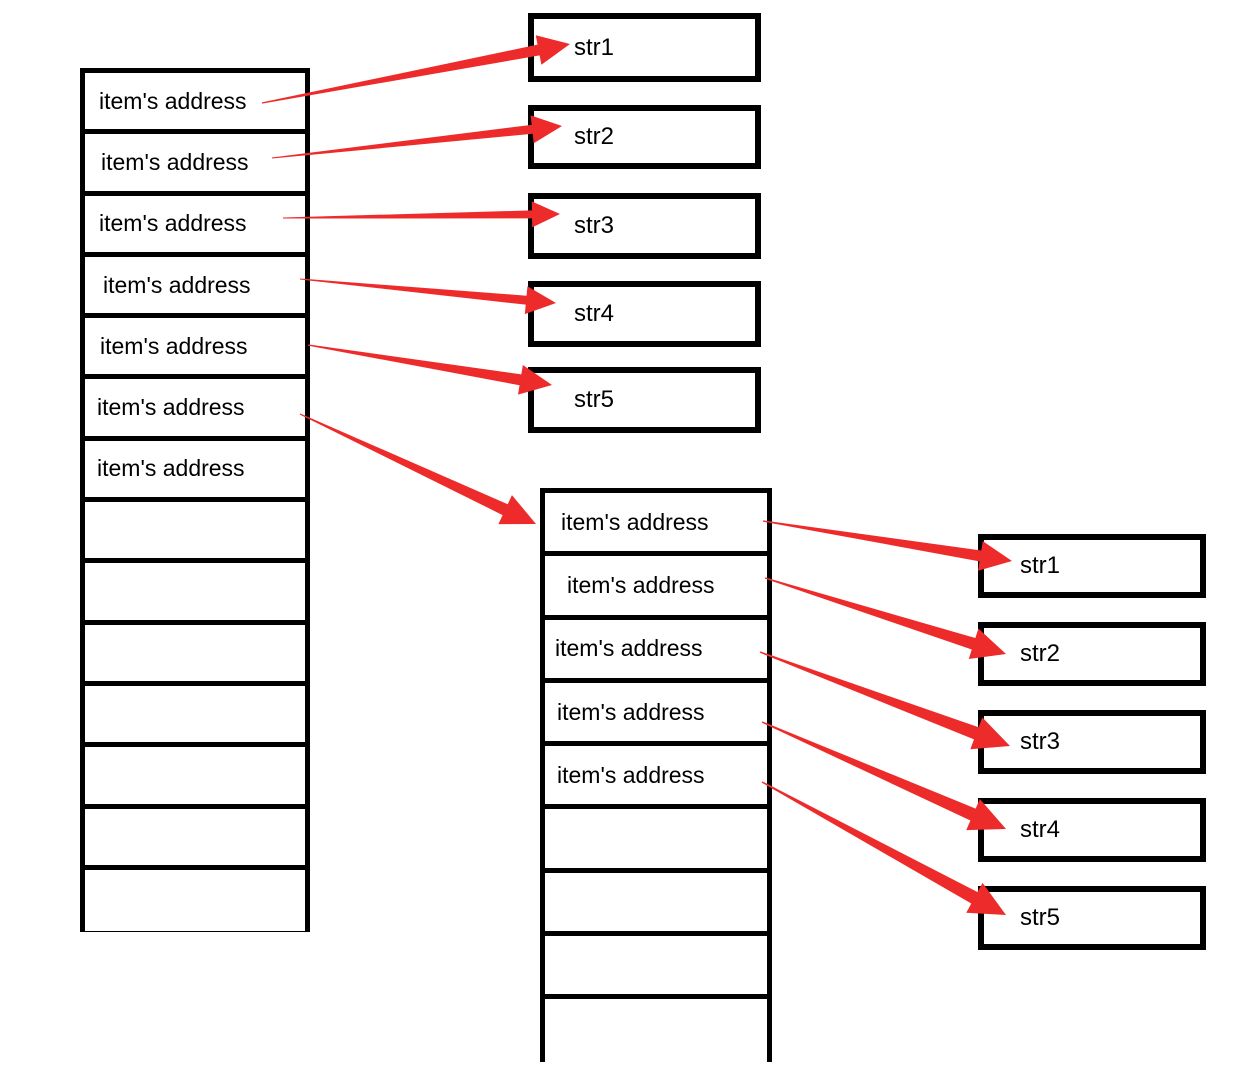  What do you see at coordinates (427, 296) in the screenshot?
I see `arrow-left4-to-str4` at bounding box center [427, 296].